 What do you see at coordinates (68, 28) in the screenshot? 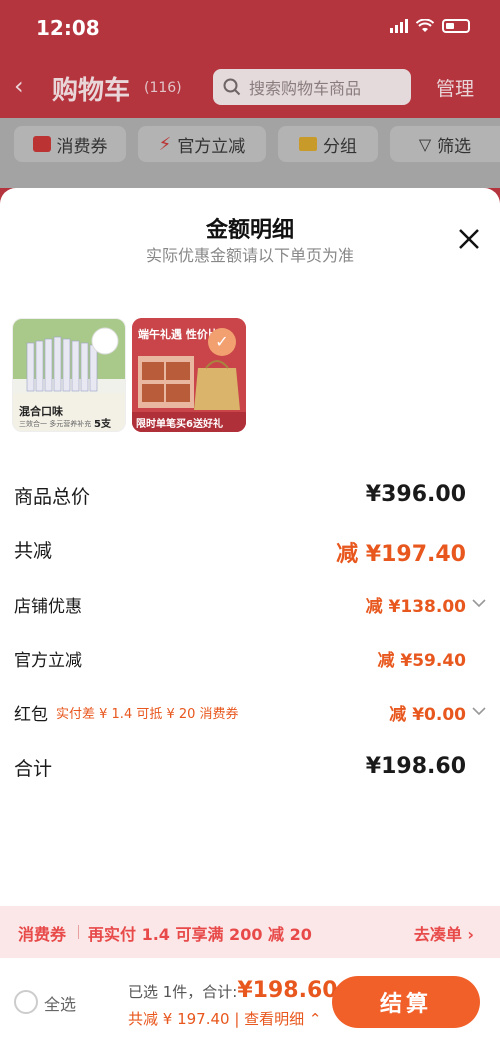
I see `status-time: 12:08` at bounding box center [68, 28].